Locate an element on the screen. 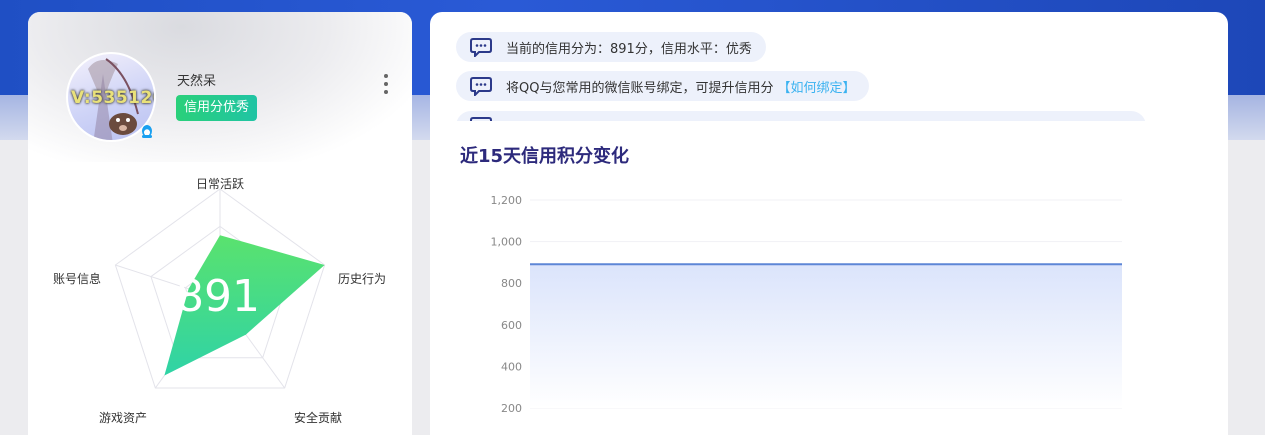 This screenshot has width=1265, height=435. chart-ytick-label: 400 is located at coordinates (511, 366).